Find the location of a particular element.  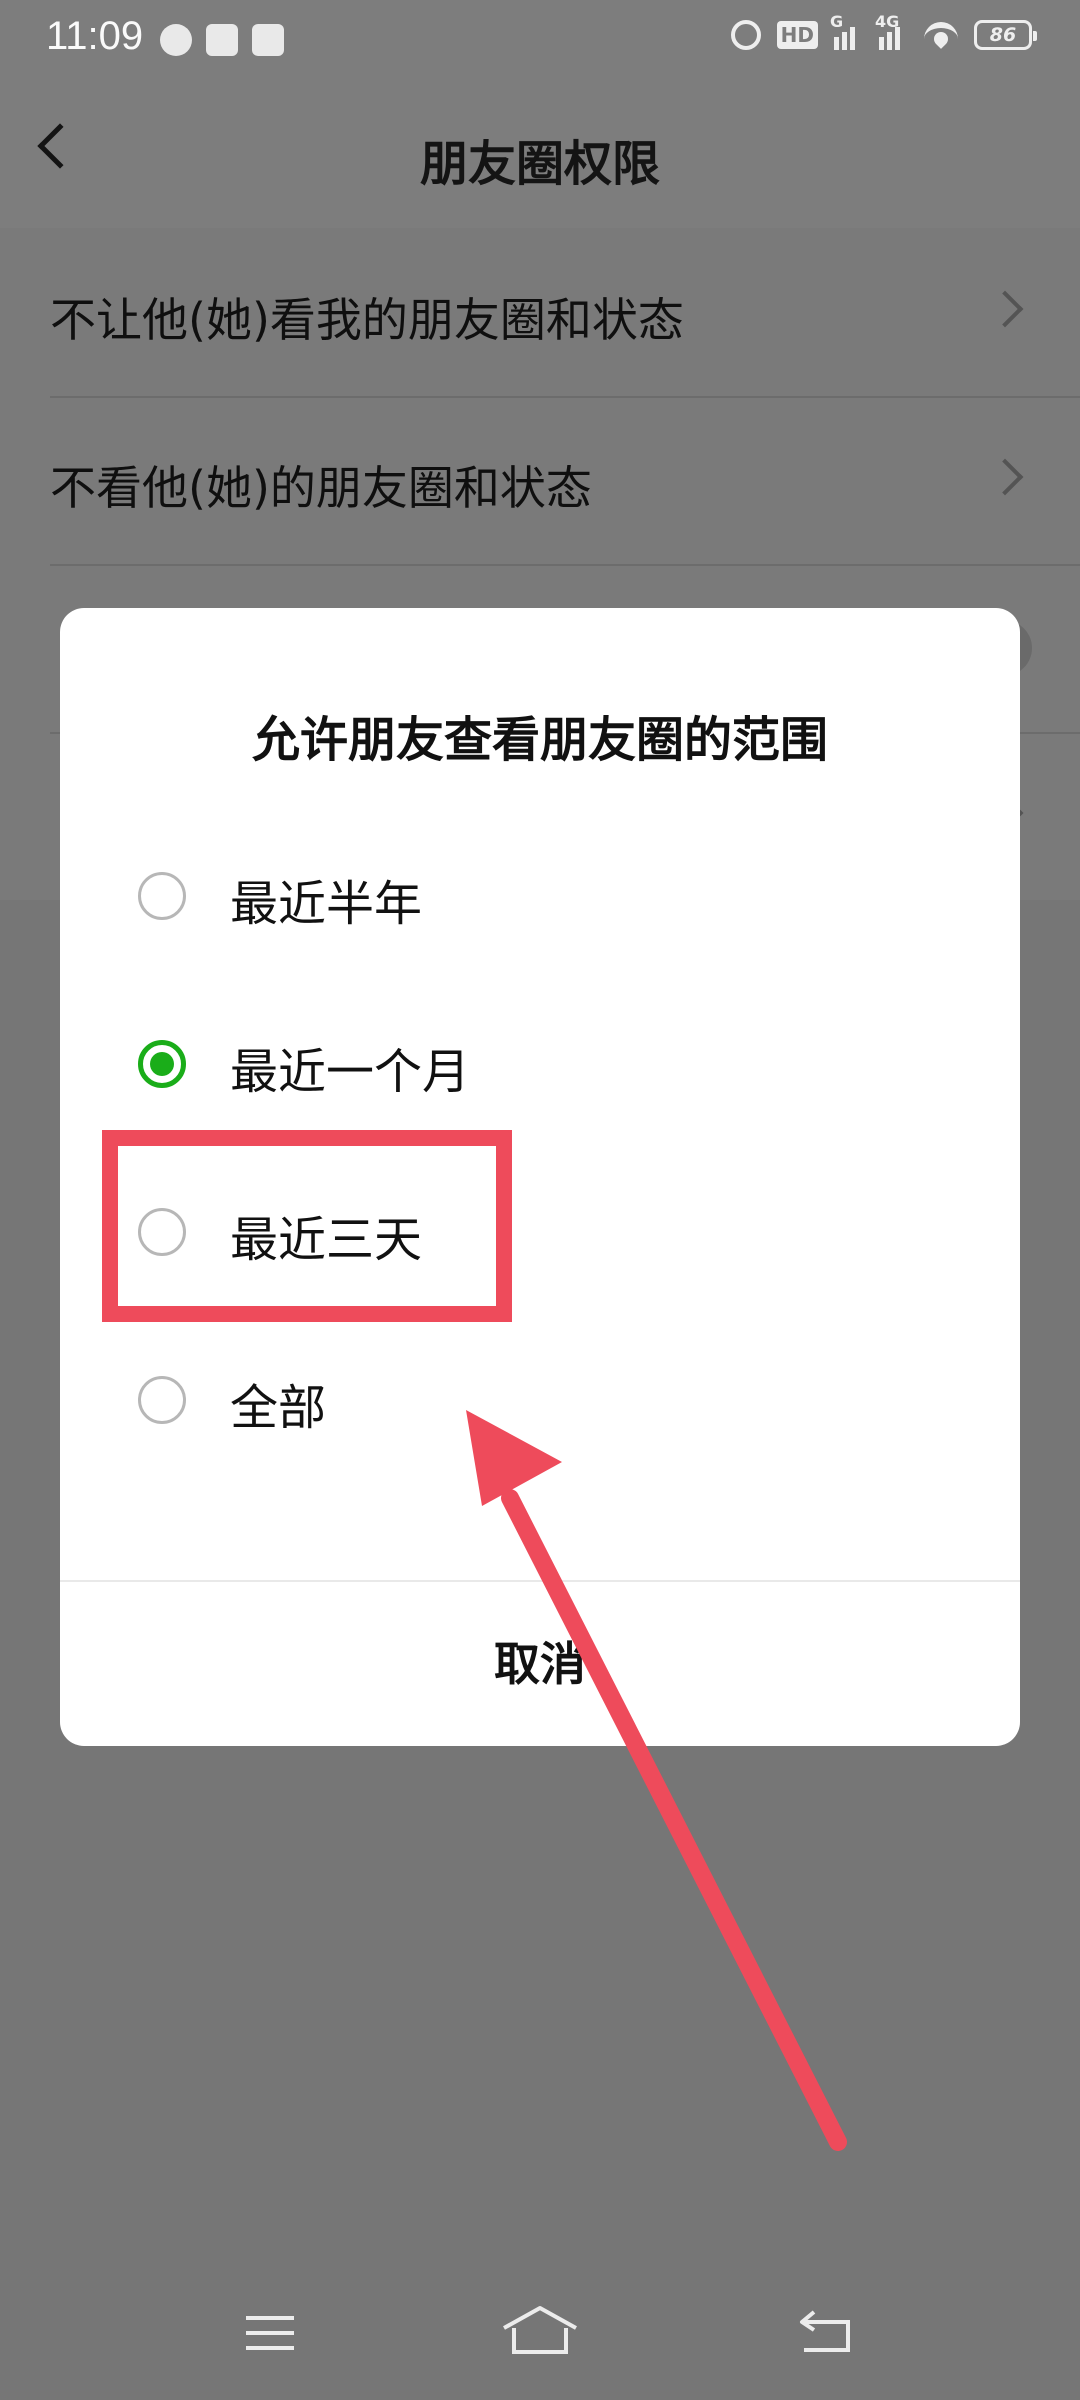

speedometer-icon is located at coordinates (176, 40).